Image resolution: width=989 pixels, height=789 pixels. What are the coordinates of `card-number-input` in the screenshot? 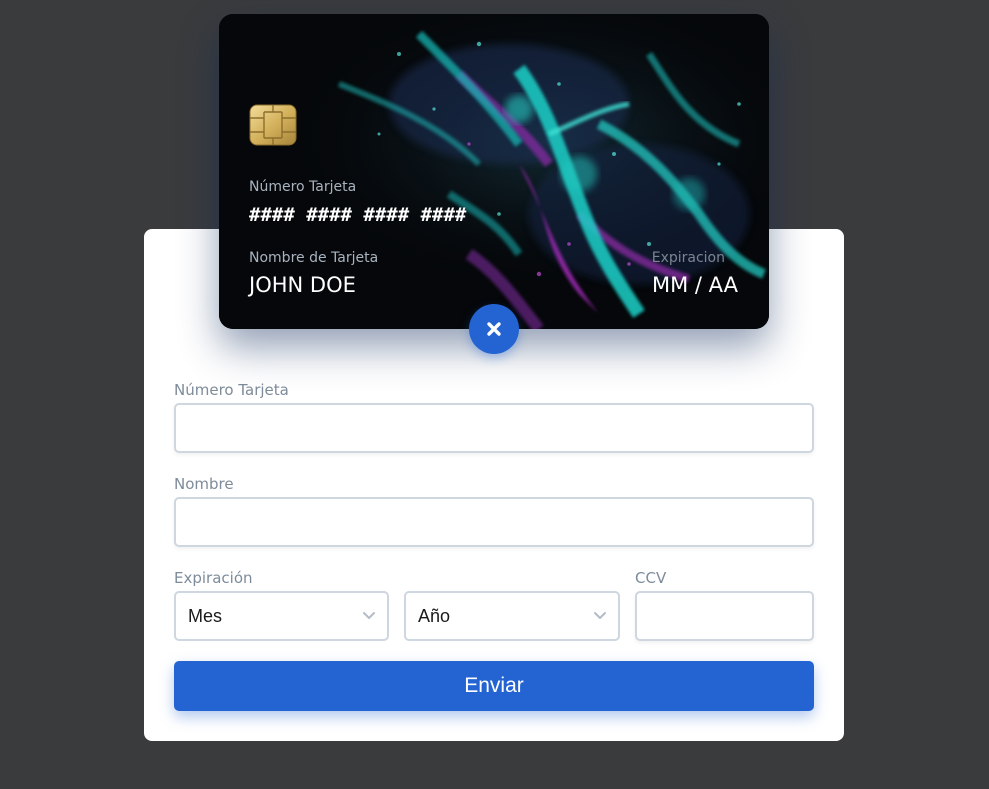 It's located at (494, 428).